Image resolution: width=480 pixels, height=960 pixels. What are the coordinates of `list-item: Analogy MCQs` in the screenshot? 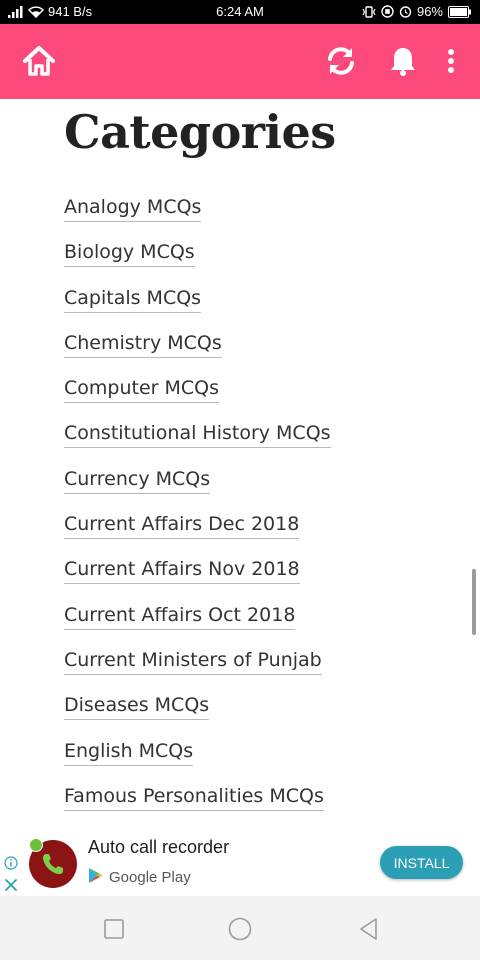 It's located at (197, 217).